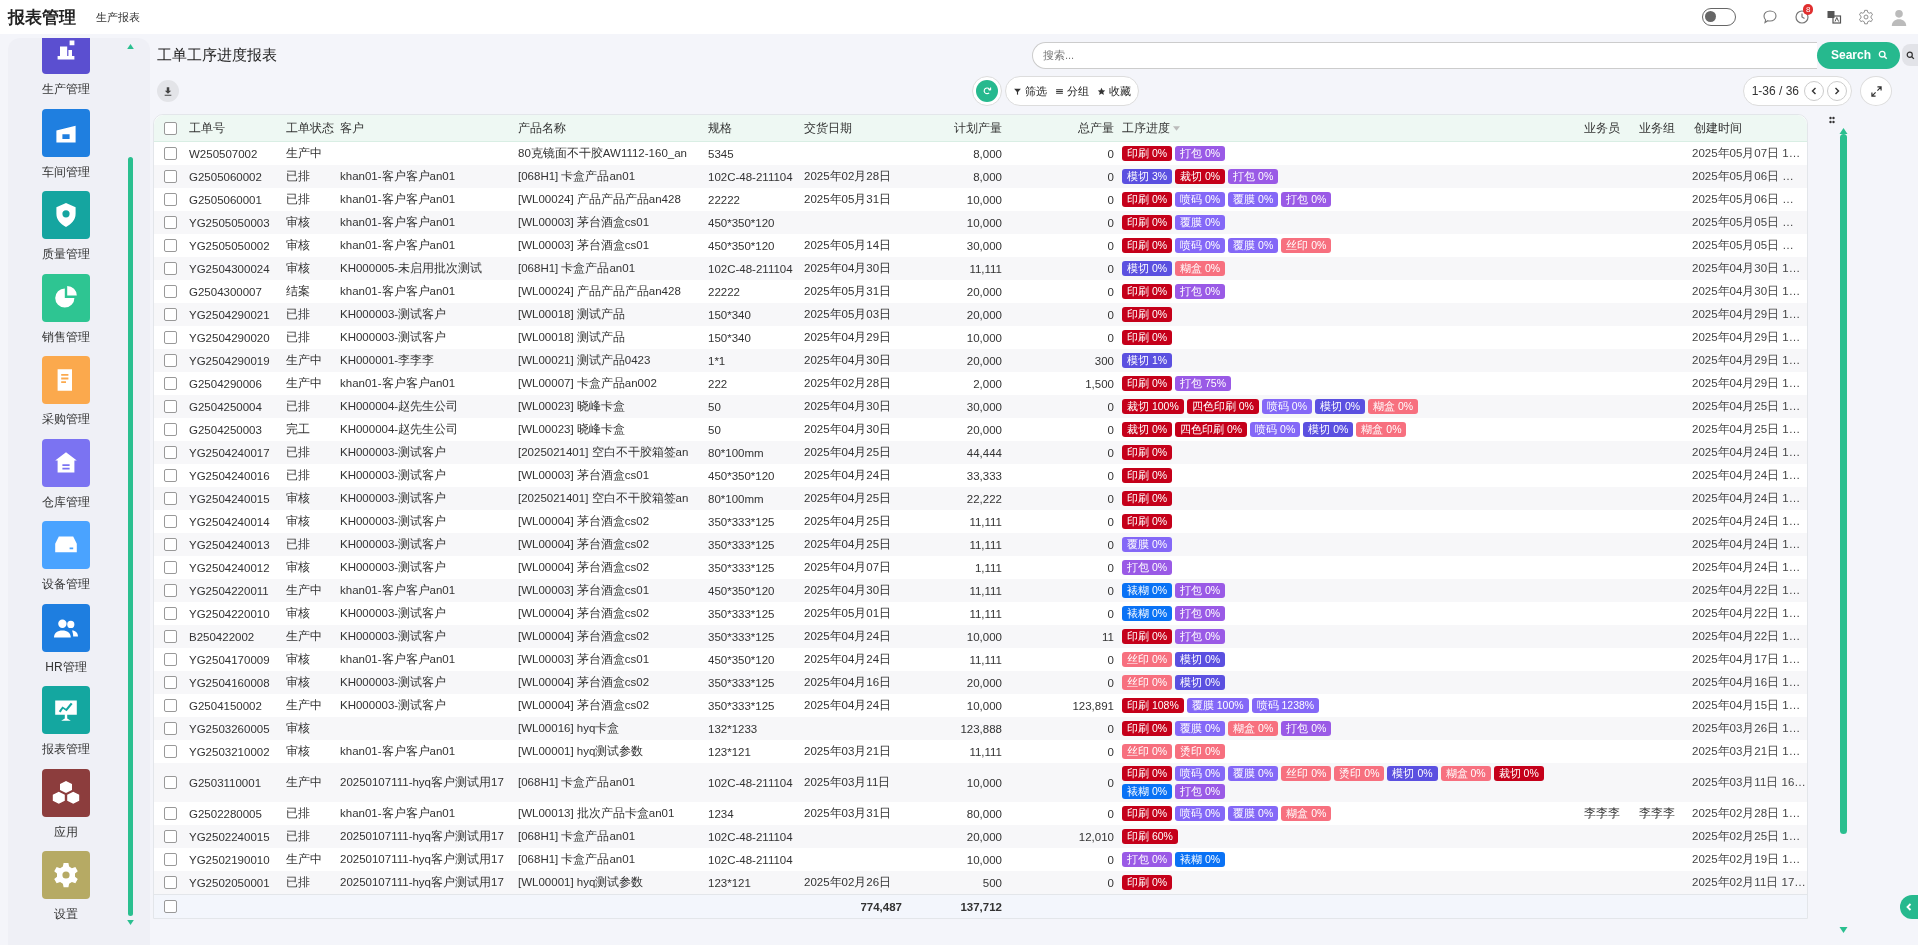 Image resolution: width=1918 pixels, height=945 pixels. What do you see at coordinates (1030, 91) in the screenshot?
I see `toolbar-button: 筛选` at bounding box center [1030, 91].